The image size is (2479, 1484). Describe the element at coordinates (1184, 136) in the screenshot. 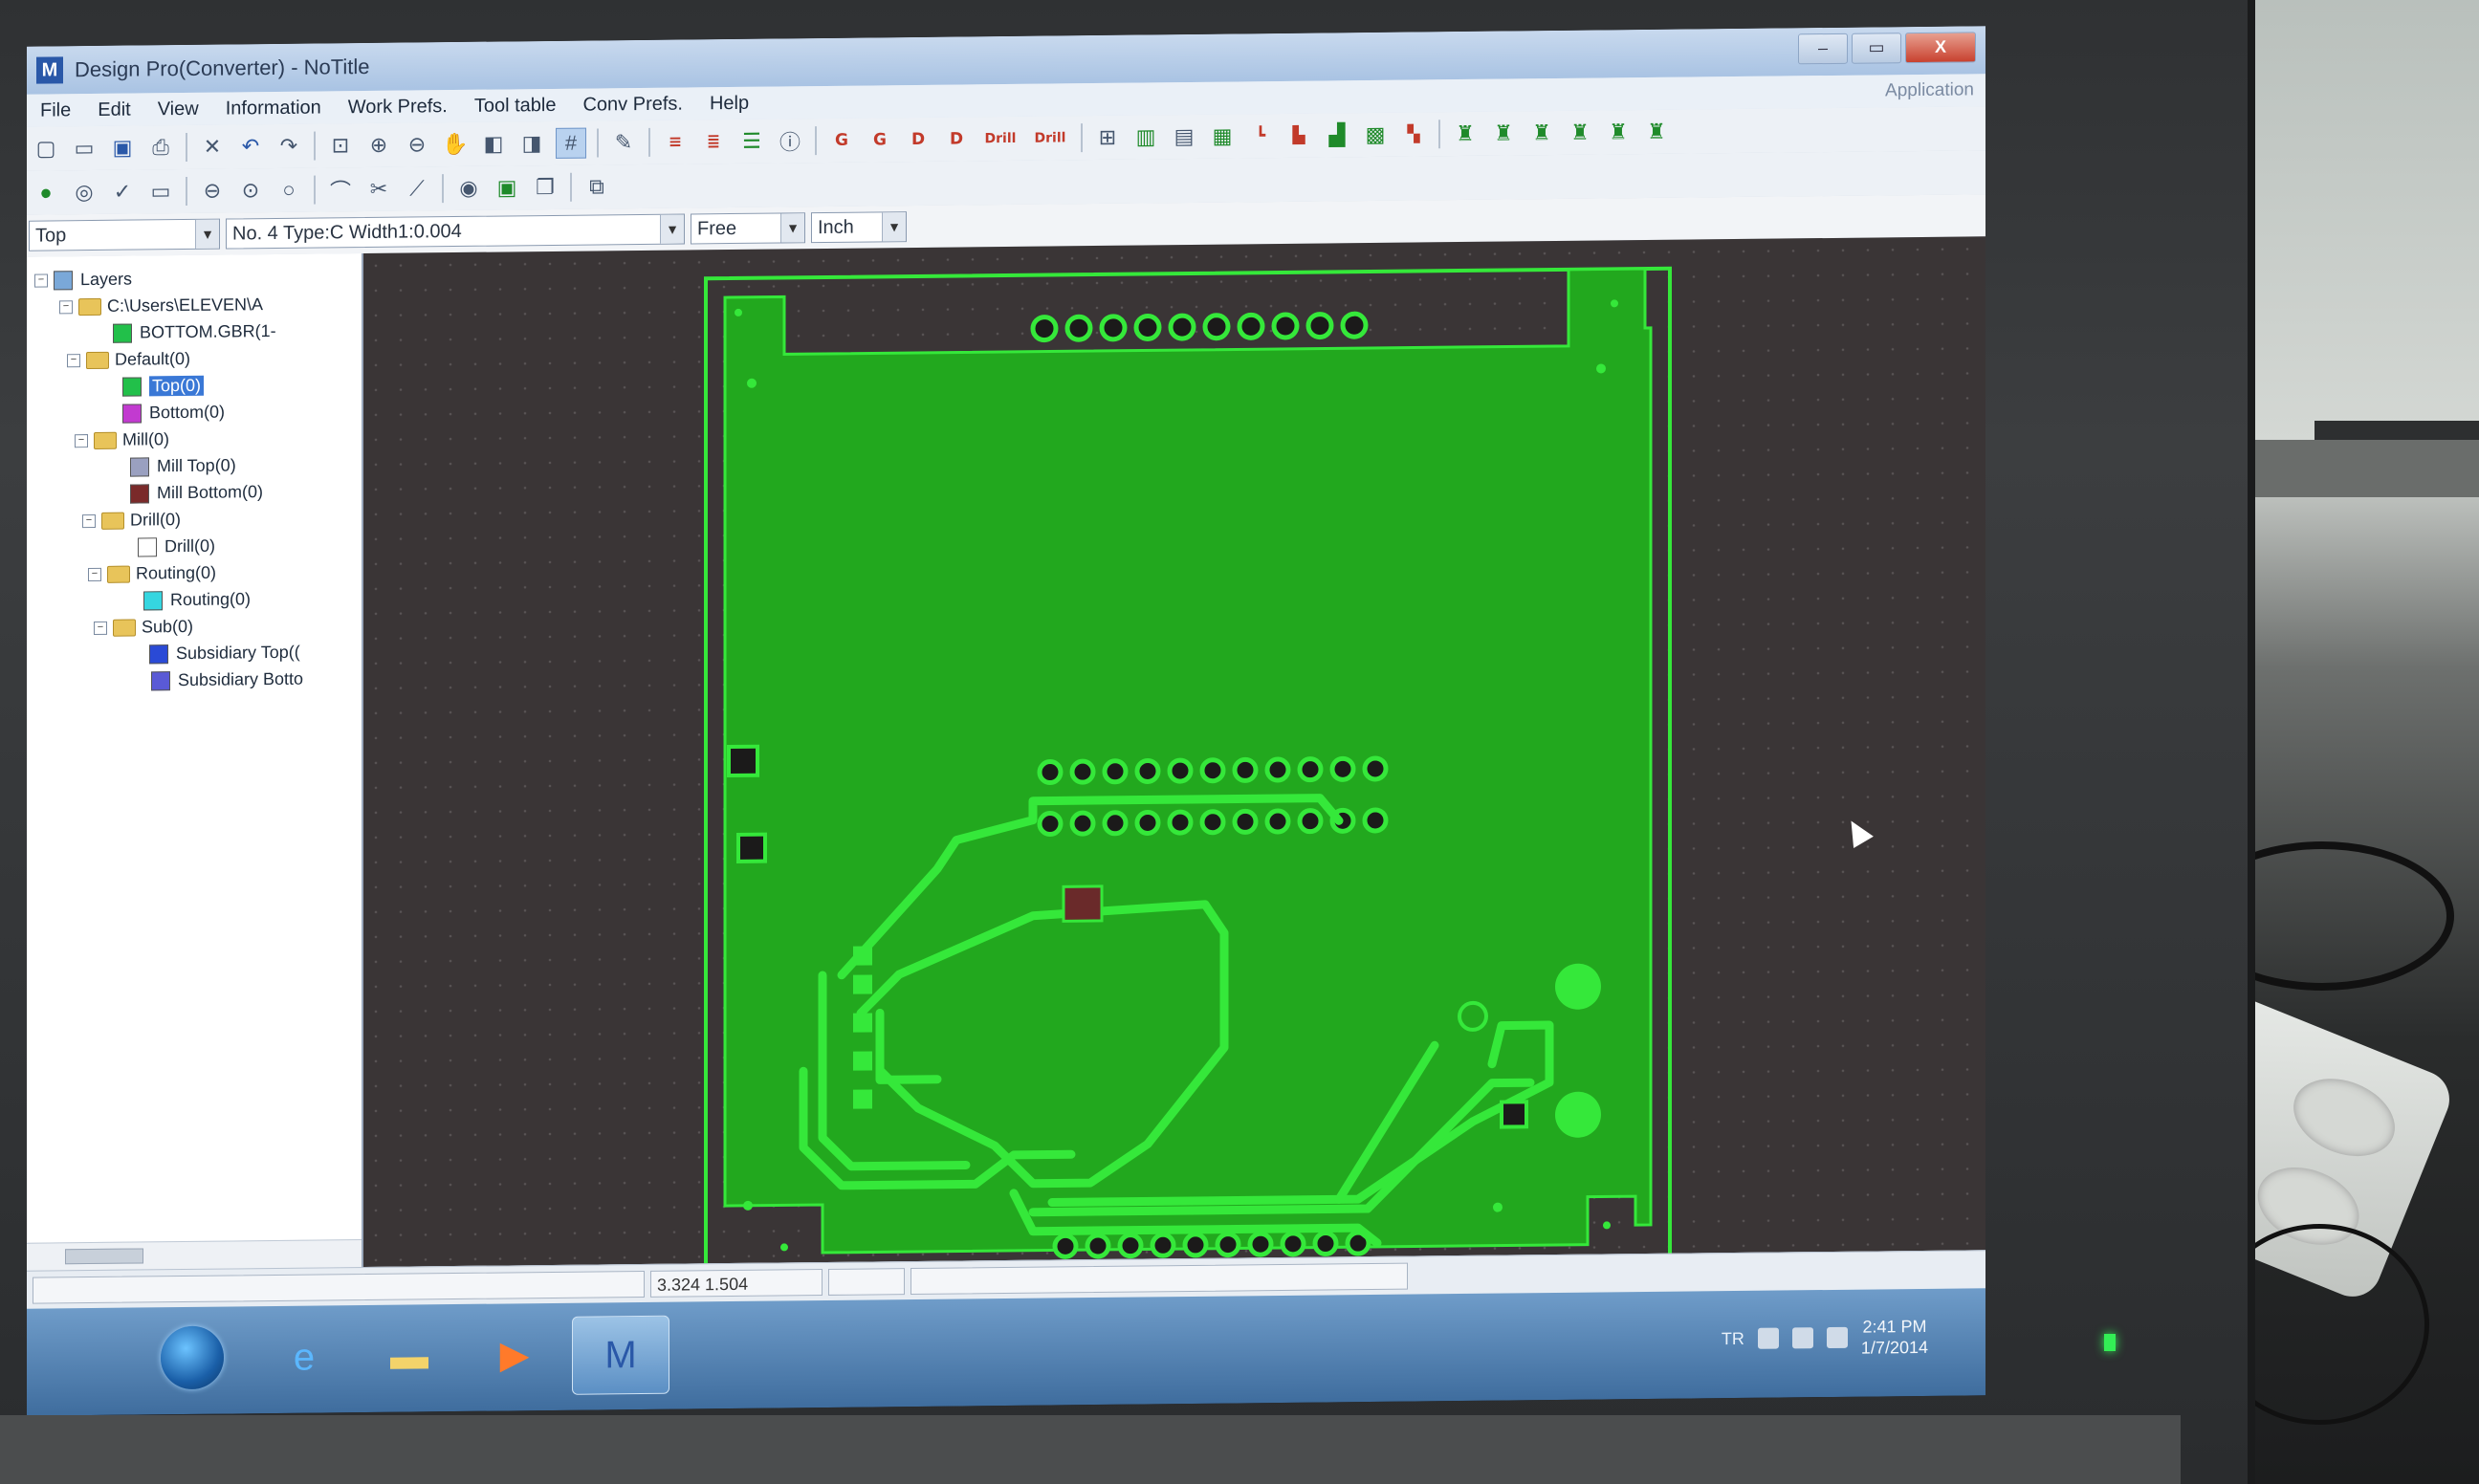

I see `hatch-icon: ▤` at that location.